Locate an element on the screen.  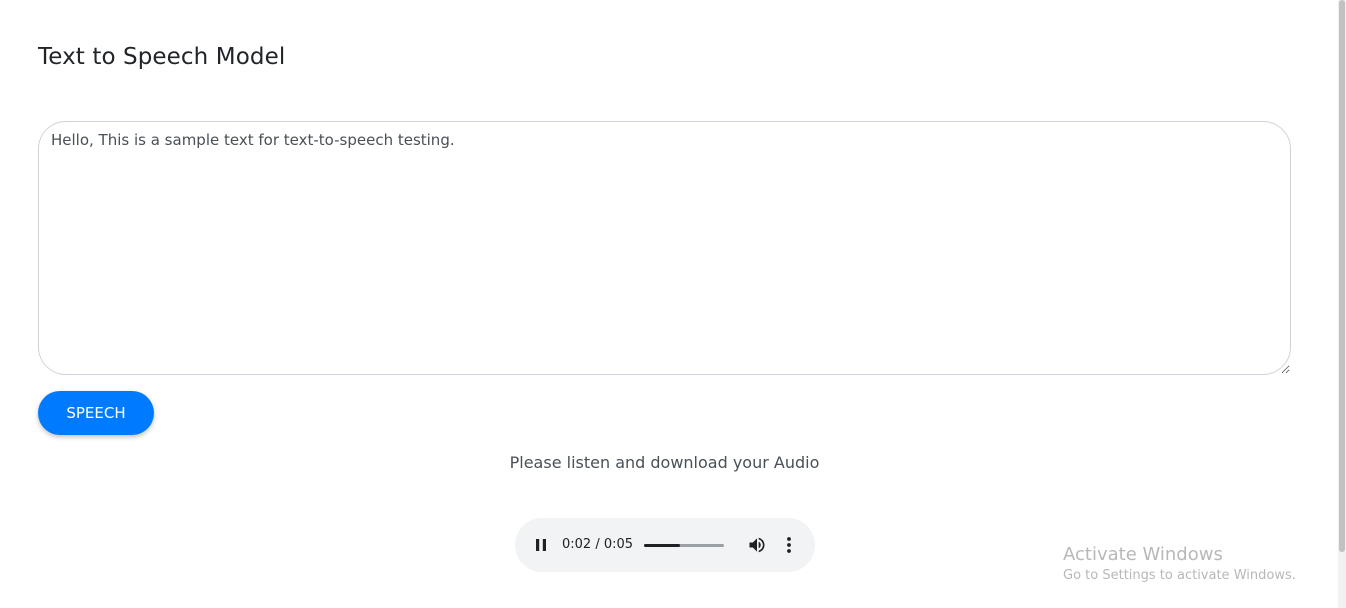
speech-button: SPEECH is located at coordinates (96, 413).